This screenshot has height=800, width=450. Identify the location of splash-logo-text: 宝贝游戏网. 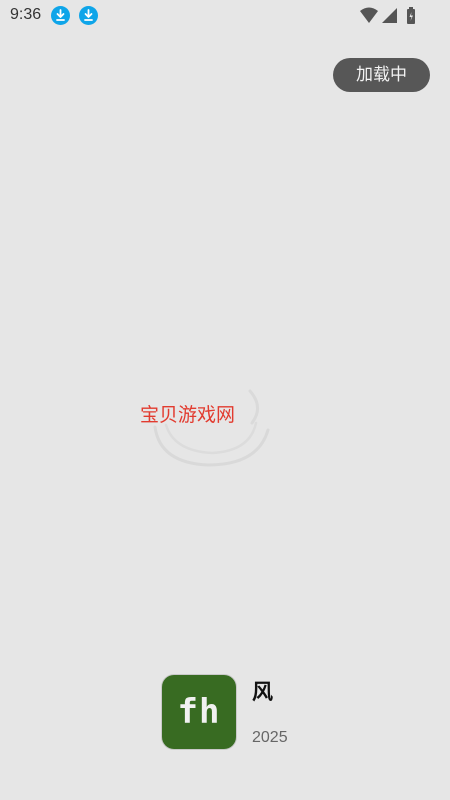
(188, 415).